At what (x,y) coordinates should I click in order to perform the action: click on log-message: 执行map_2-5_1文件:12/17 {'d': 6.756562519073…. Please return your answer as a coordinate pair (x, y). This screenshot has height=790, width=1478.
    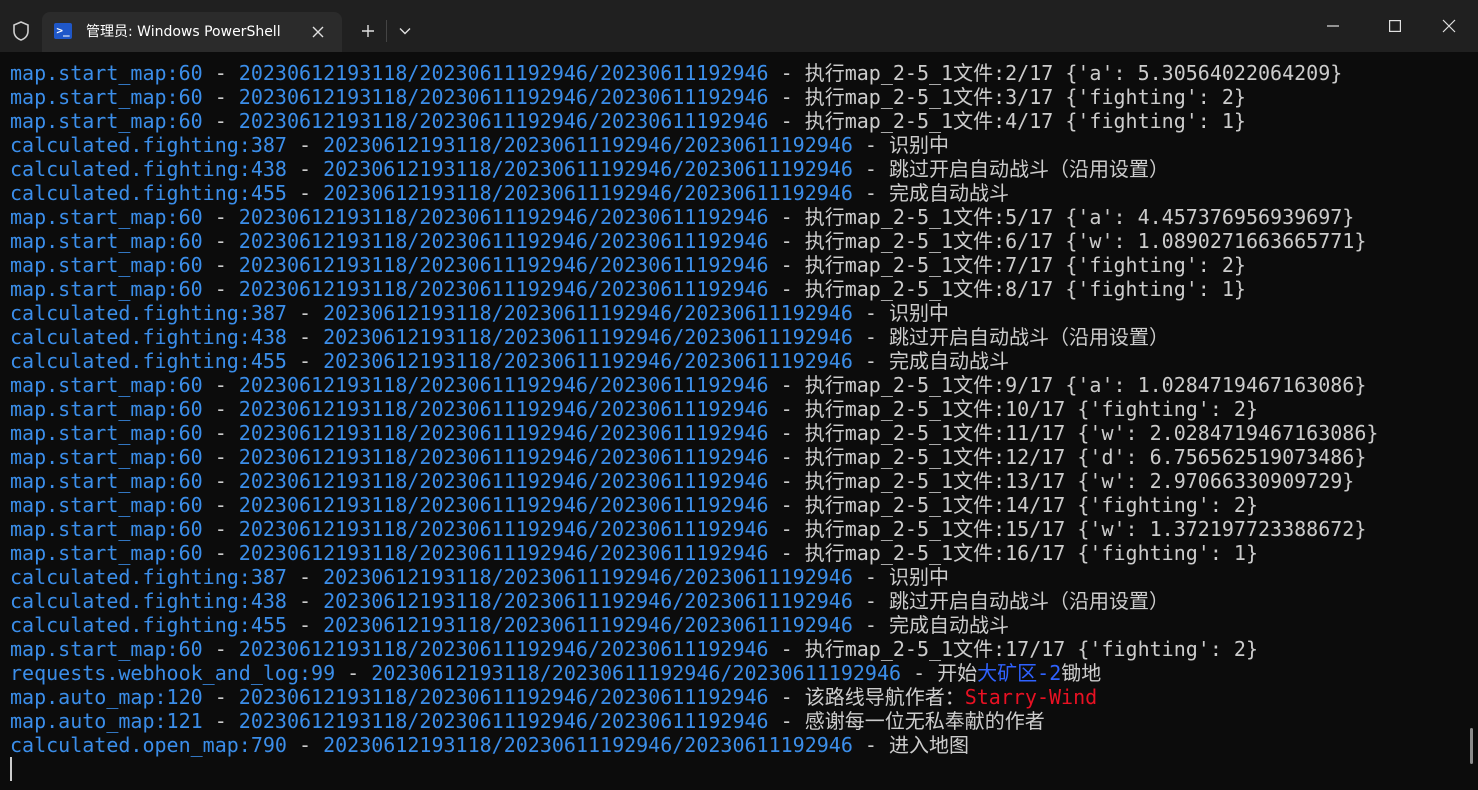
    Looking at the image, I should click on (1085, 457).